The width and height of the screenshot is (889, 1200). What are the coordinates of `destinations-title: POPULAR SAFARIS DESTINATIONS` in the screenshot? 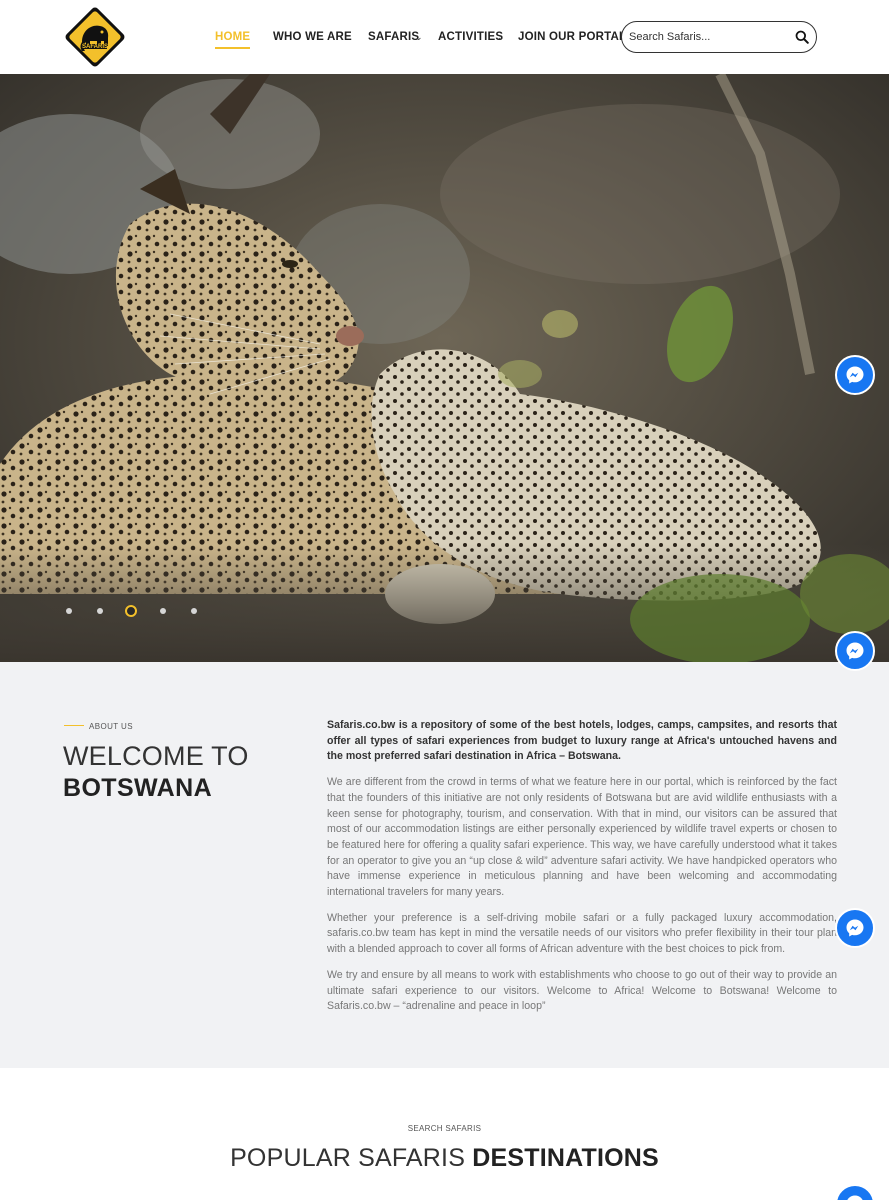 It's located at (444, 1158).